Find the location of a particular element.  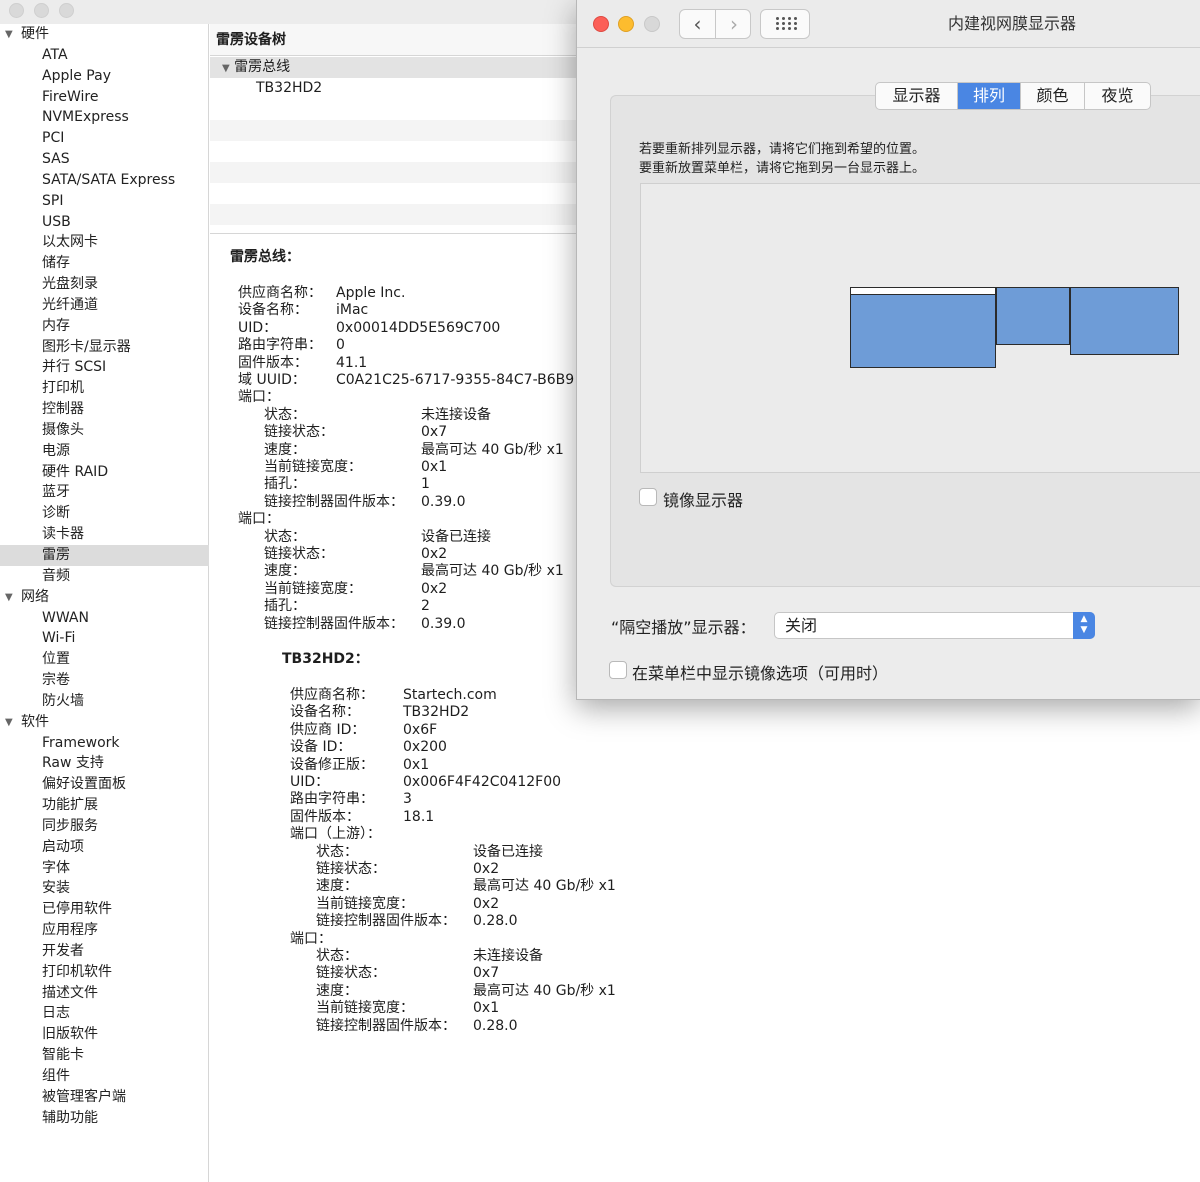

tree-row-bus: ▼ 雷雳总线 is located at coordinates (393, 67).